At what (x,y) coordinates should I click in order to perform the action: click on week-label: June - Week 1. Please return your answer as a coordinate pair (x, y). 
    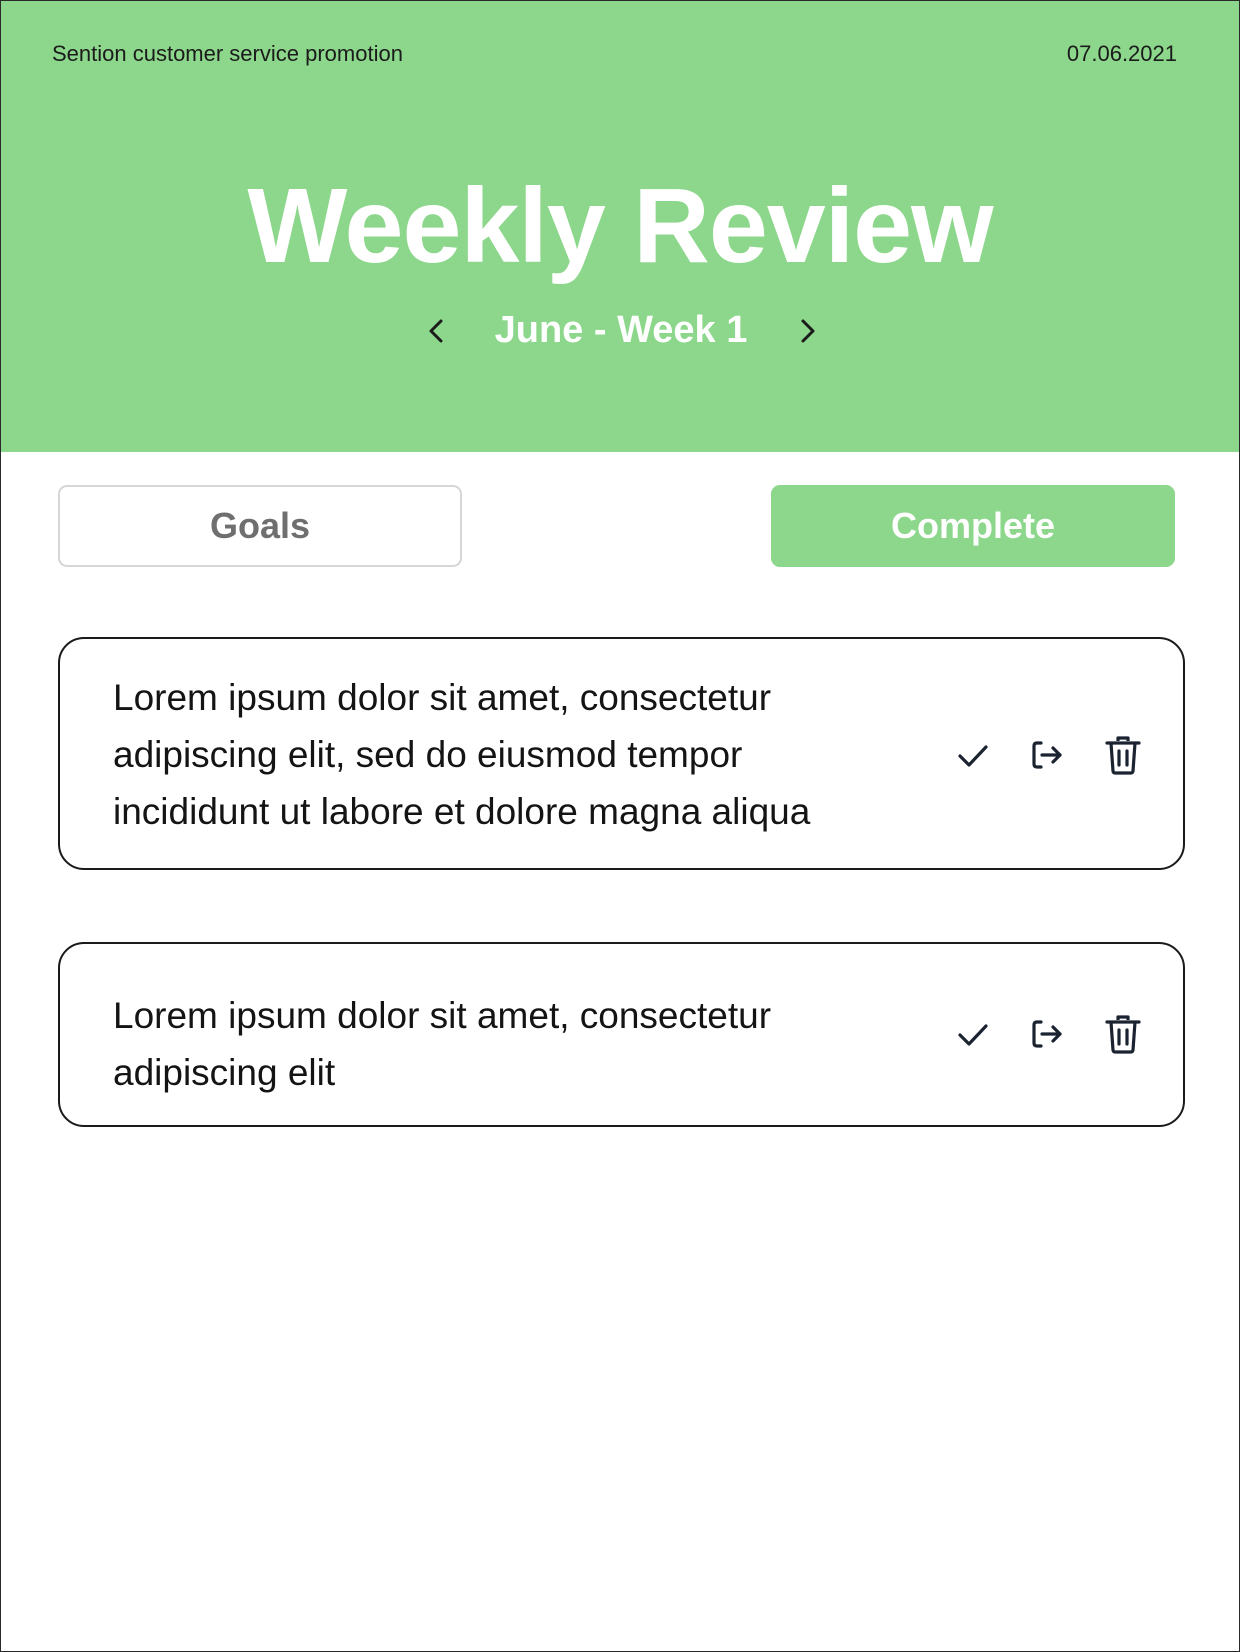
    Looking at the image, I should click on (621, 330).